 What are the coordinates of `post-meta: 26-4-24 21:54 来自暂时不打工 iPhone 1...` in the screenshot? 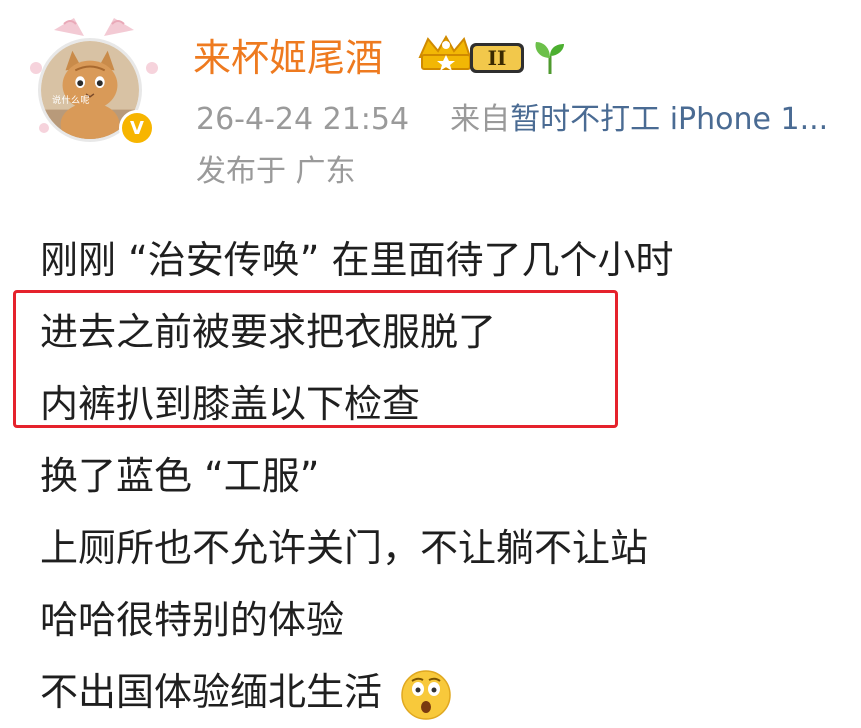 It's located at (512, 120).